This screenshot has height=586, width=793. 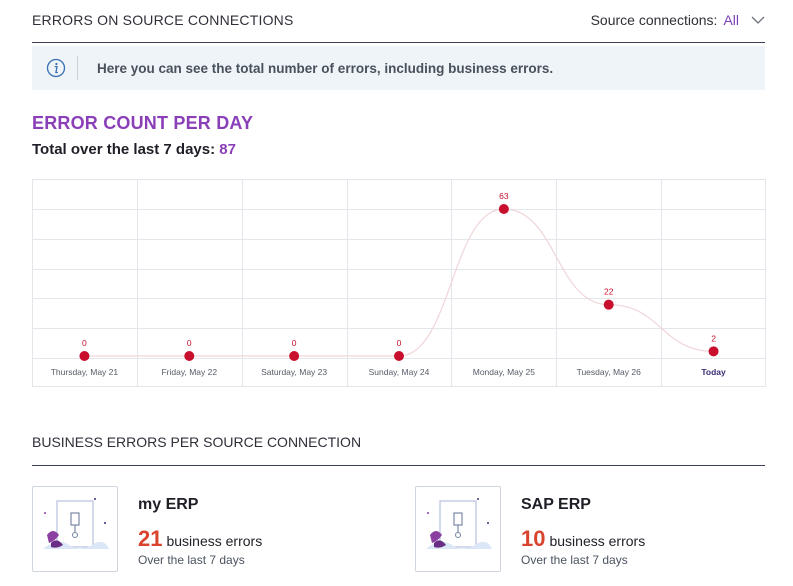 I want to click on chart-total: Total over the last 7 days: 87, so click(x=134, y=149).